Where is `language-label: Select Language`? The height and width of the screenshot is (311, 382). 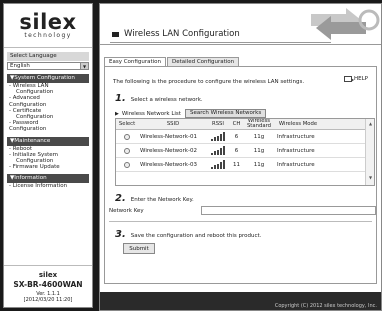 language-label: Select Language is located at coordinates (48, 56).